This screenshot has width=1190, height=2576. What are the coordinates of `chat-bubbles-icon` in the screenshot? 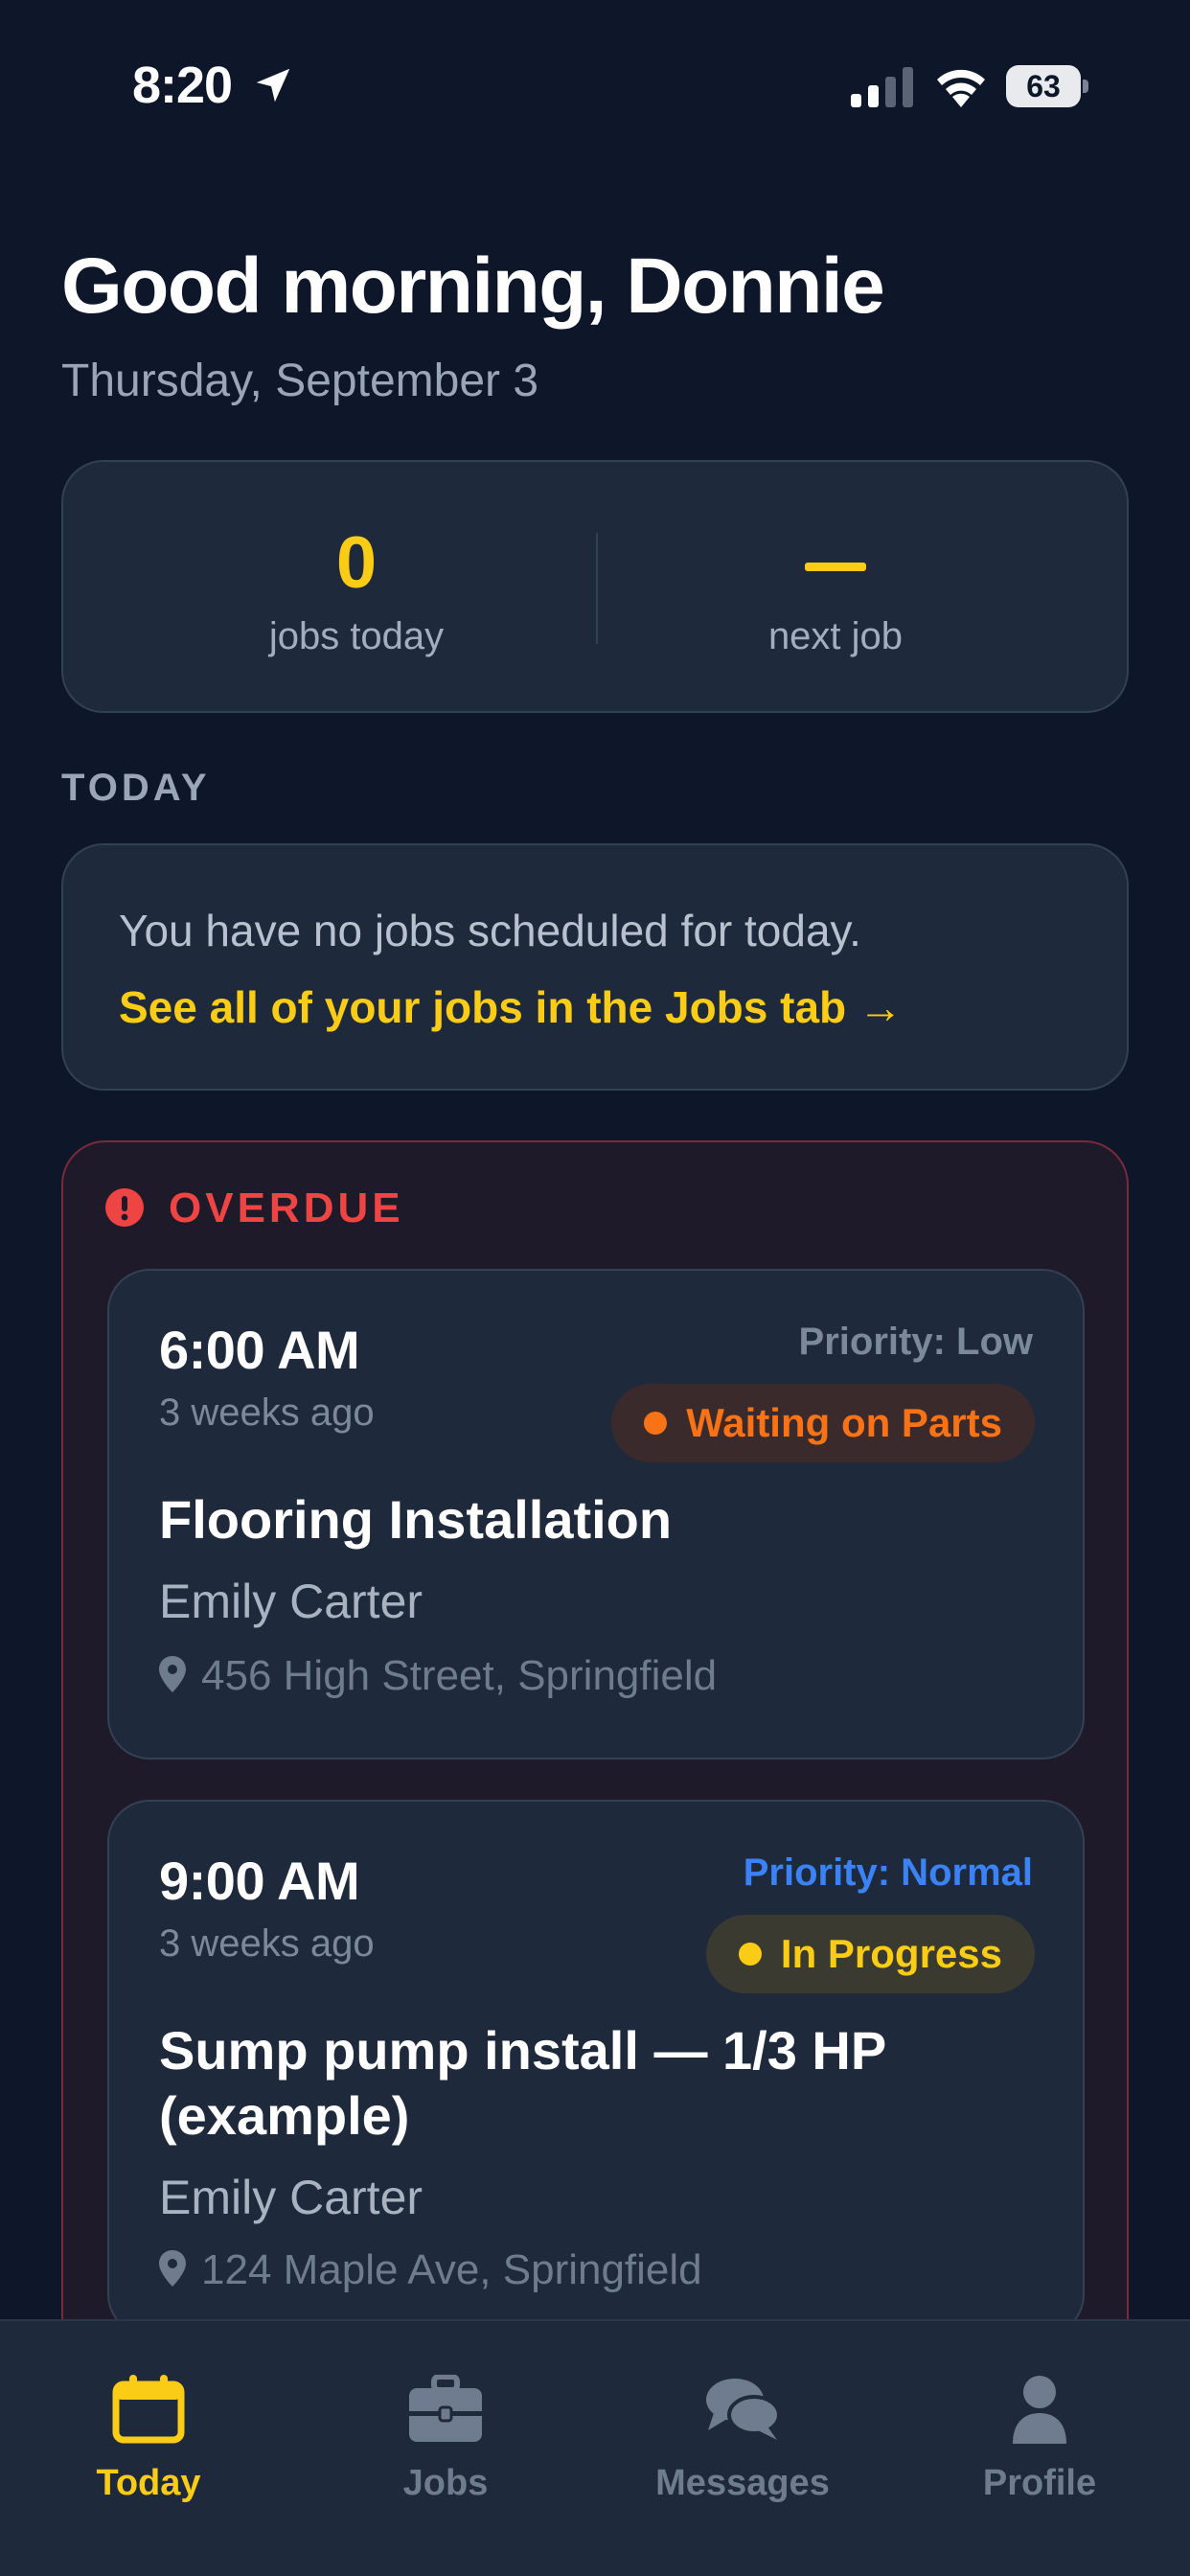 It's located at (744, 2409).